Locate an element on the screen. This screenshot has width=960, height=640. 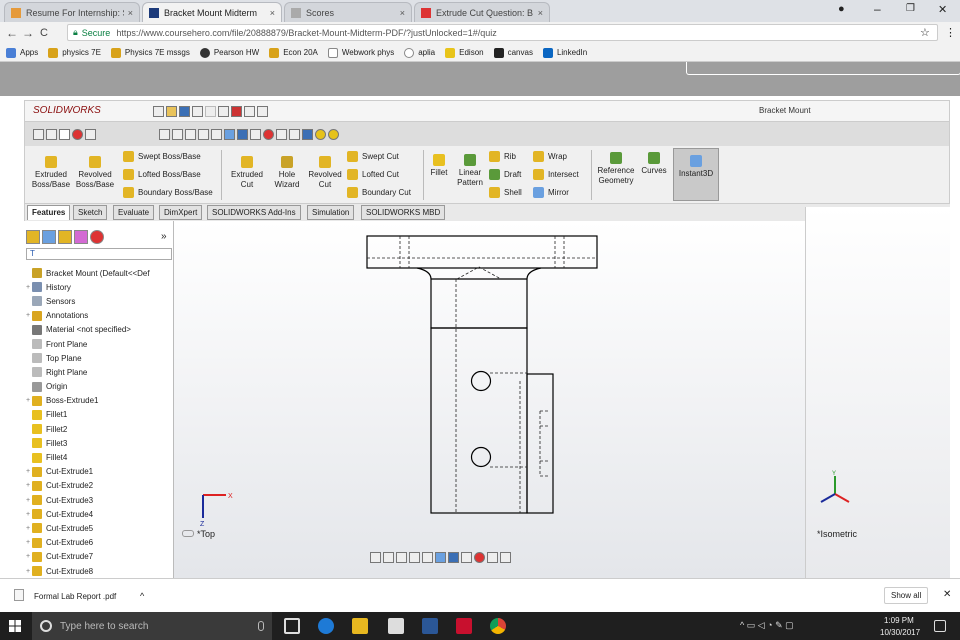
browser-tab-scores: Scores × is located at coordinates (348, 12).